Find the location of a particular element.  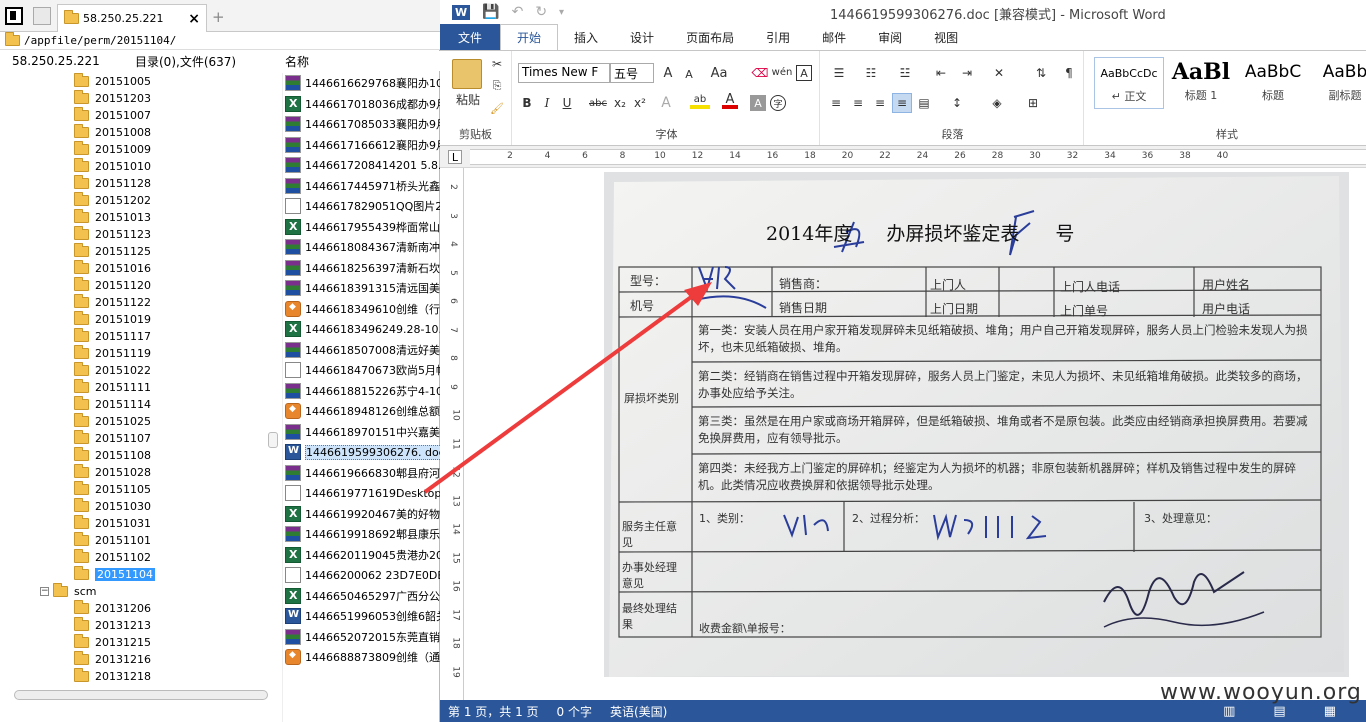

tree-folder-item: 20151005 is located at coordinates (135, 81).